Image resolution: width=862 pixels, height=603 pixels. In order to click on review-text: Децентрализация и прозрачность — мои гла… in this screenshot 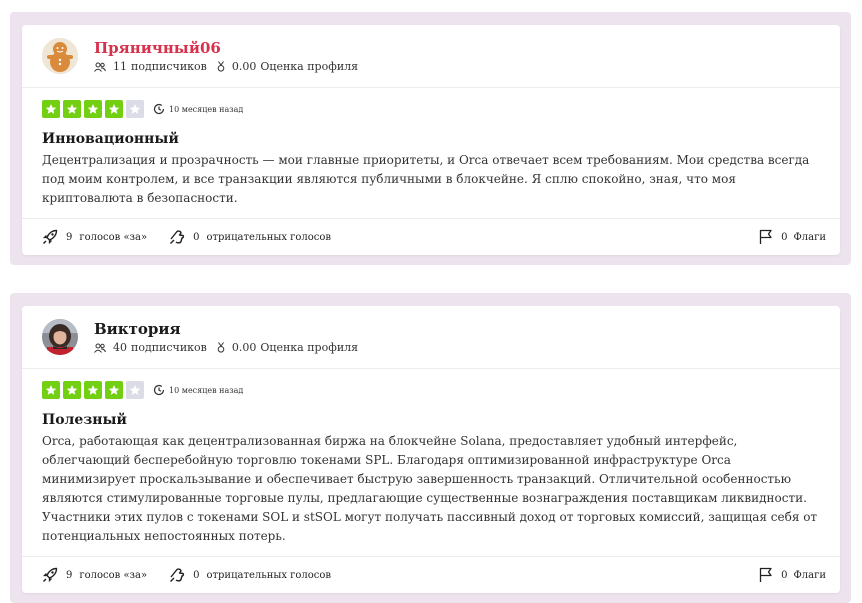, I will do `click(426, 179)`.